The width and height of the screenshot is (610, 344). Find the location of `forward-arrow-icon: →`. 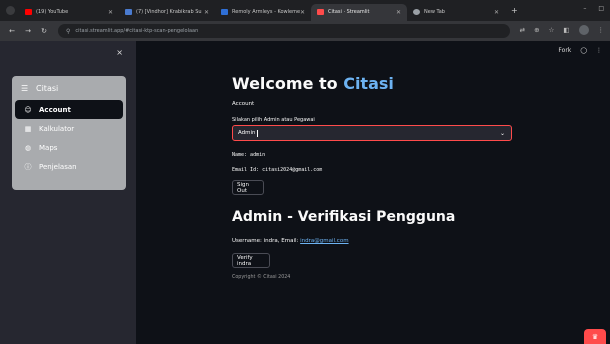

forward-arrow-icon: → is located at coordinates (28, 31).